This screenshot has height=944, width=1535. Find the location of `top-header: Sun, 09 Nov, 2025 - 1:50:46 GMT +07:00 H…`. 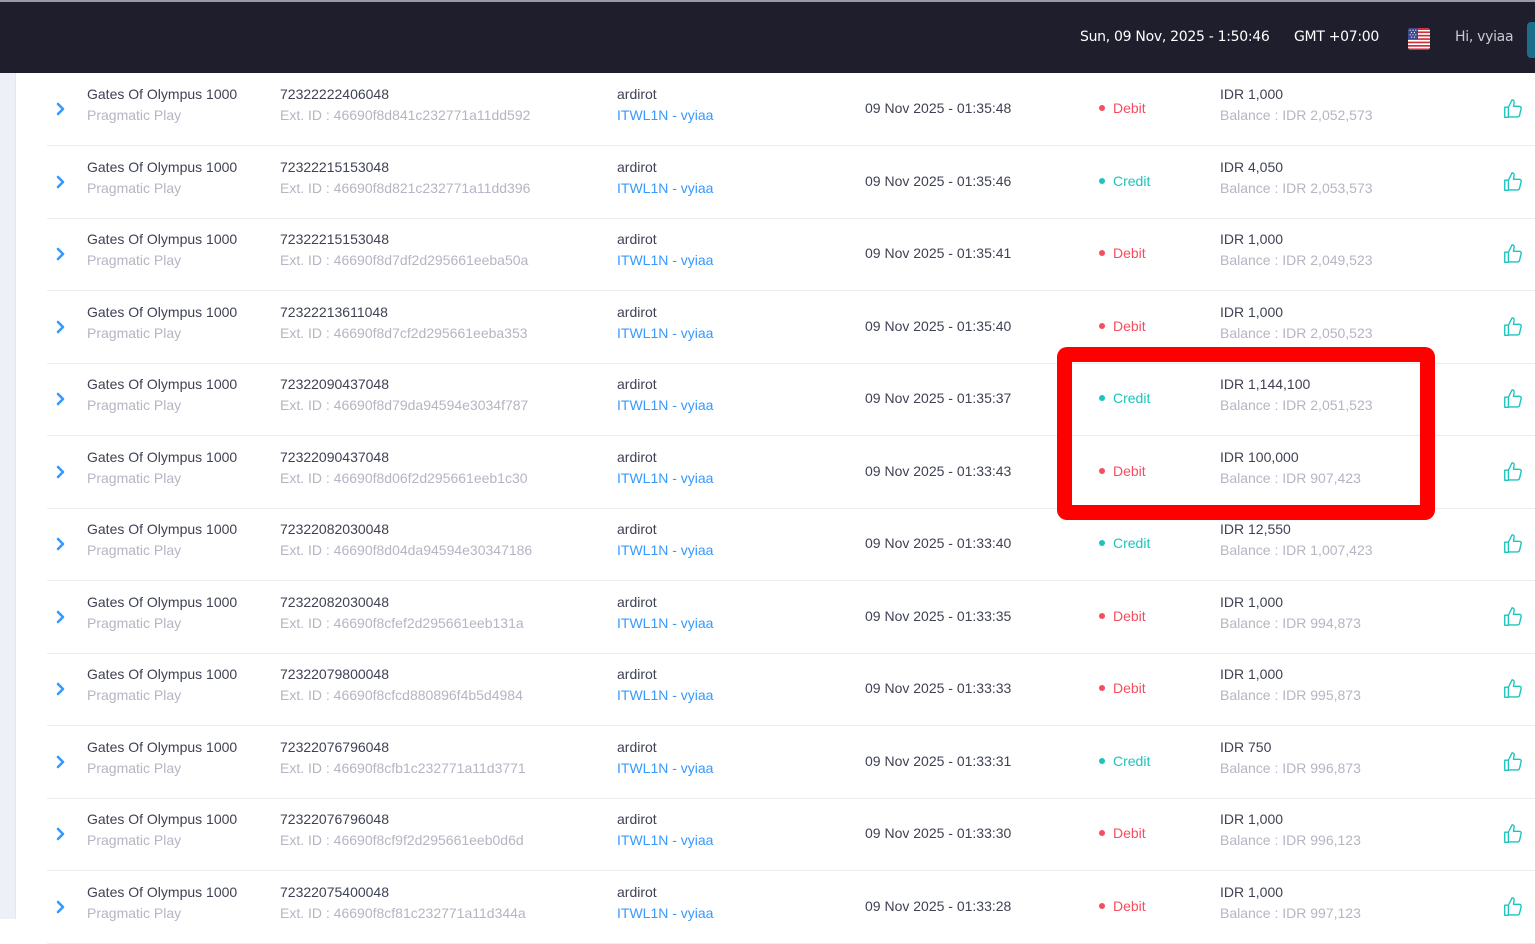

top-header: Sun, 09 Nov, 2025 - 1:50:46 GMT +07:00 H… is located at coordinates (767, 36).